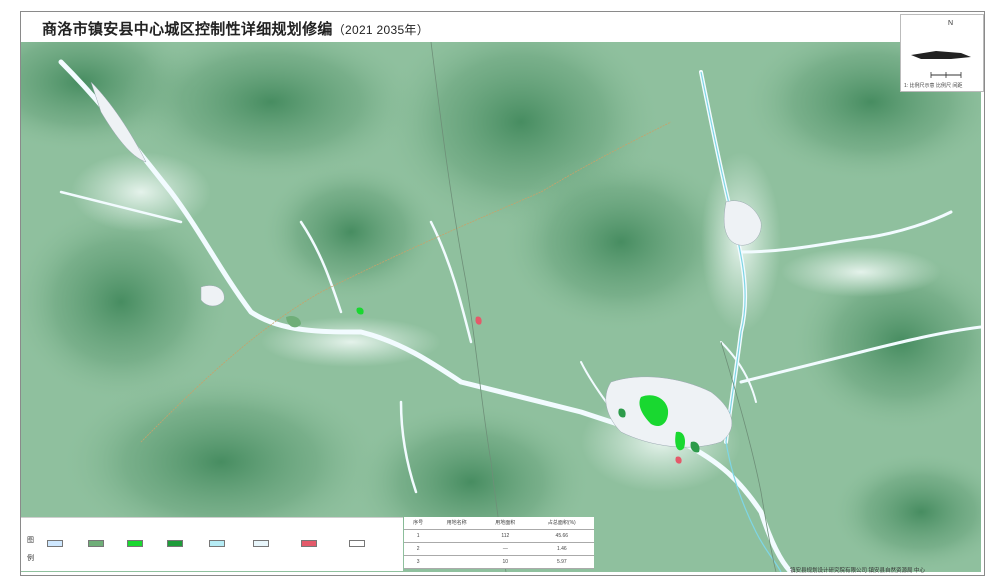 The image size is (1000, 588). I want to click on table-header: 用地名称, so click(456, 523).